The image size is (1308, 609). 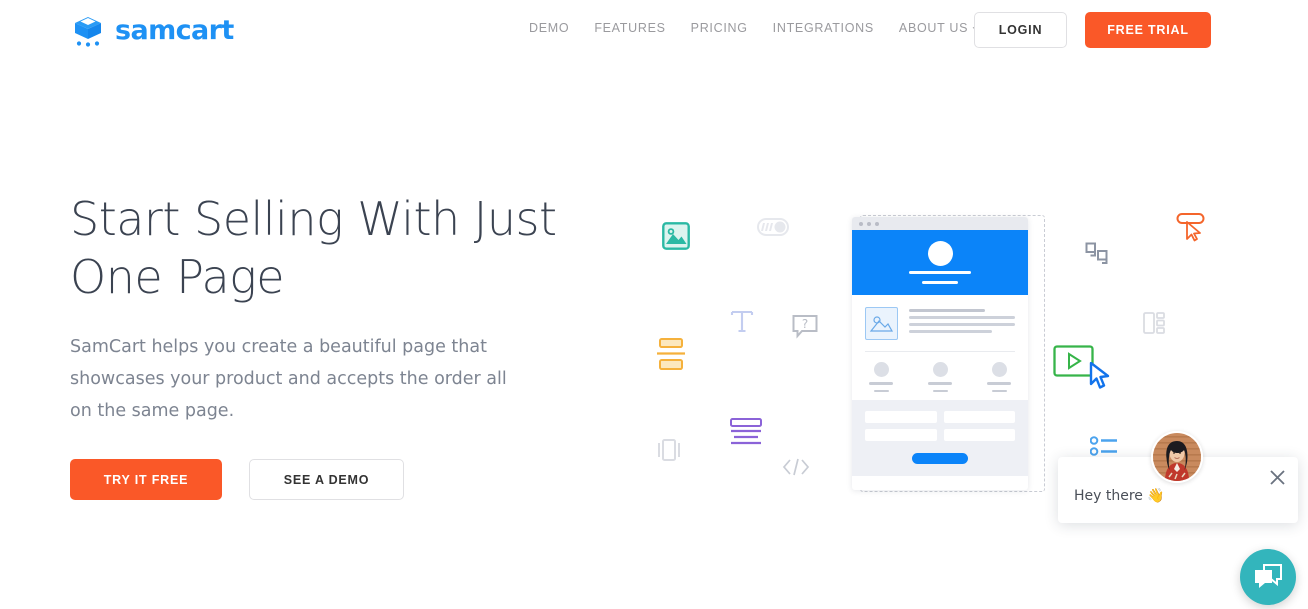 I want to click on nav-item-about-us: ABOUT US, so click(x=940, y=28).